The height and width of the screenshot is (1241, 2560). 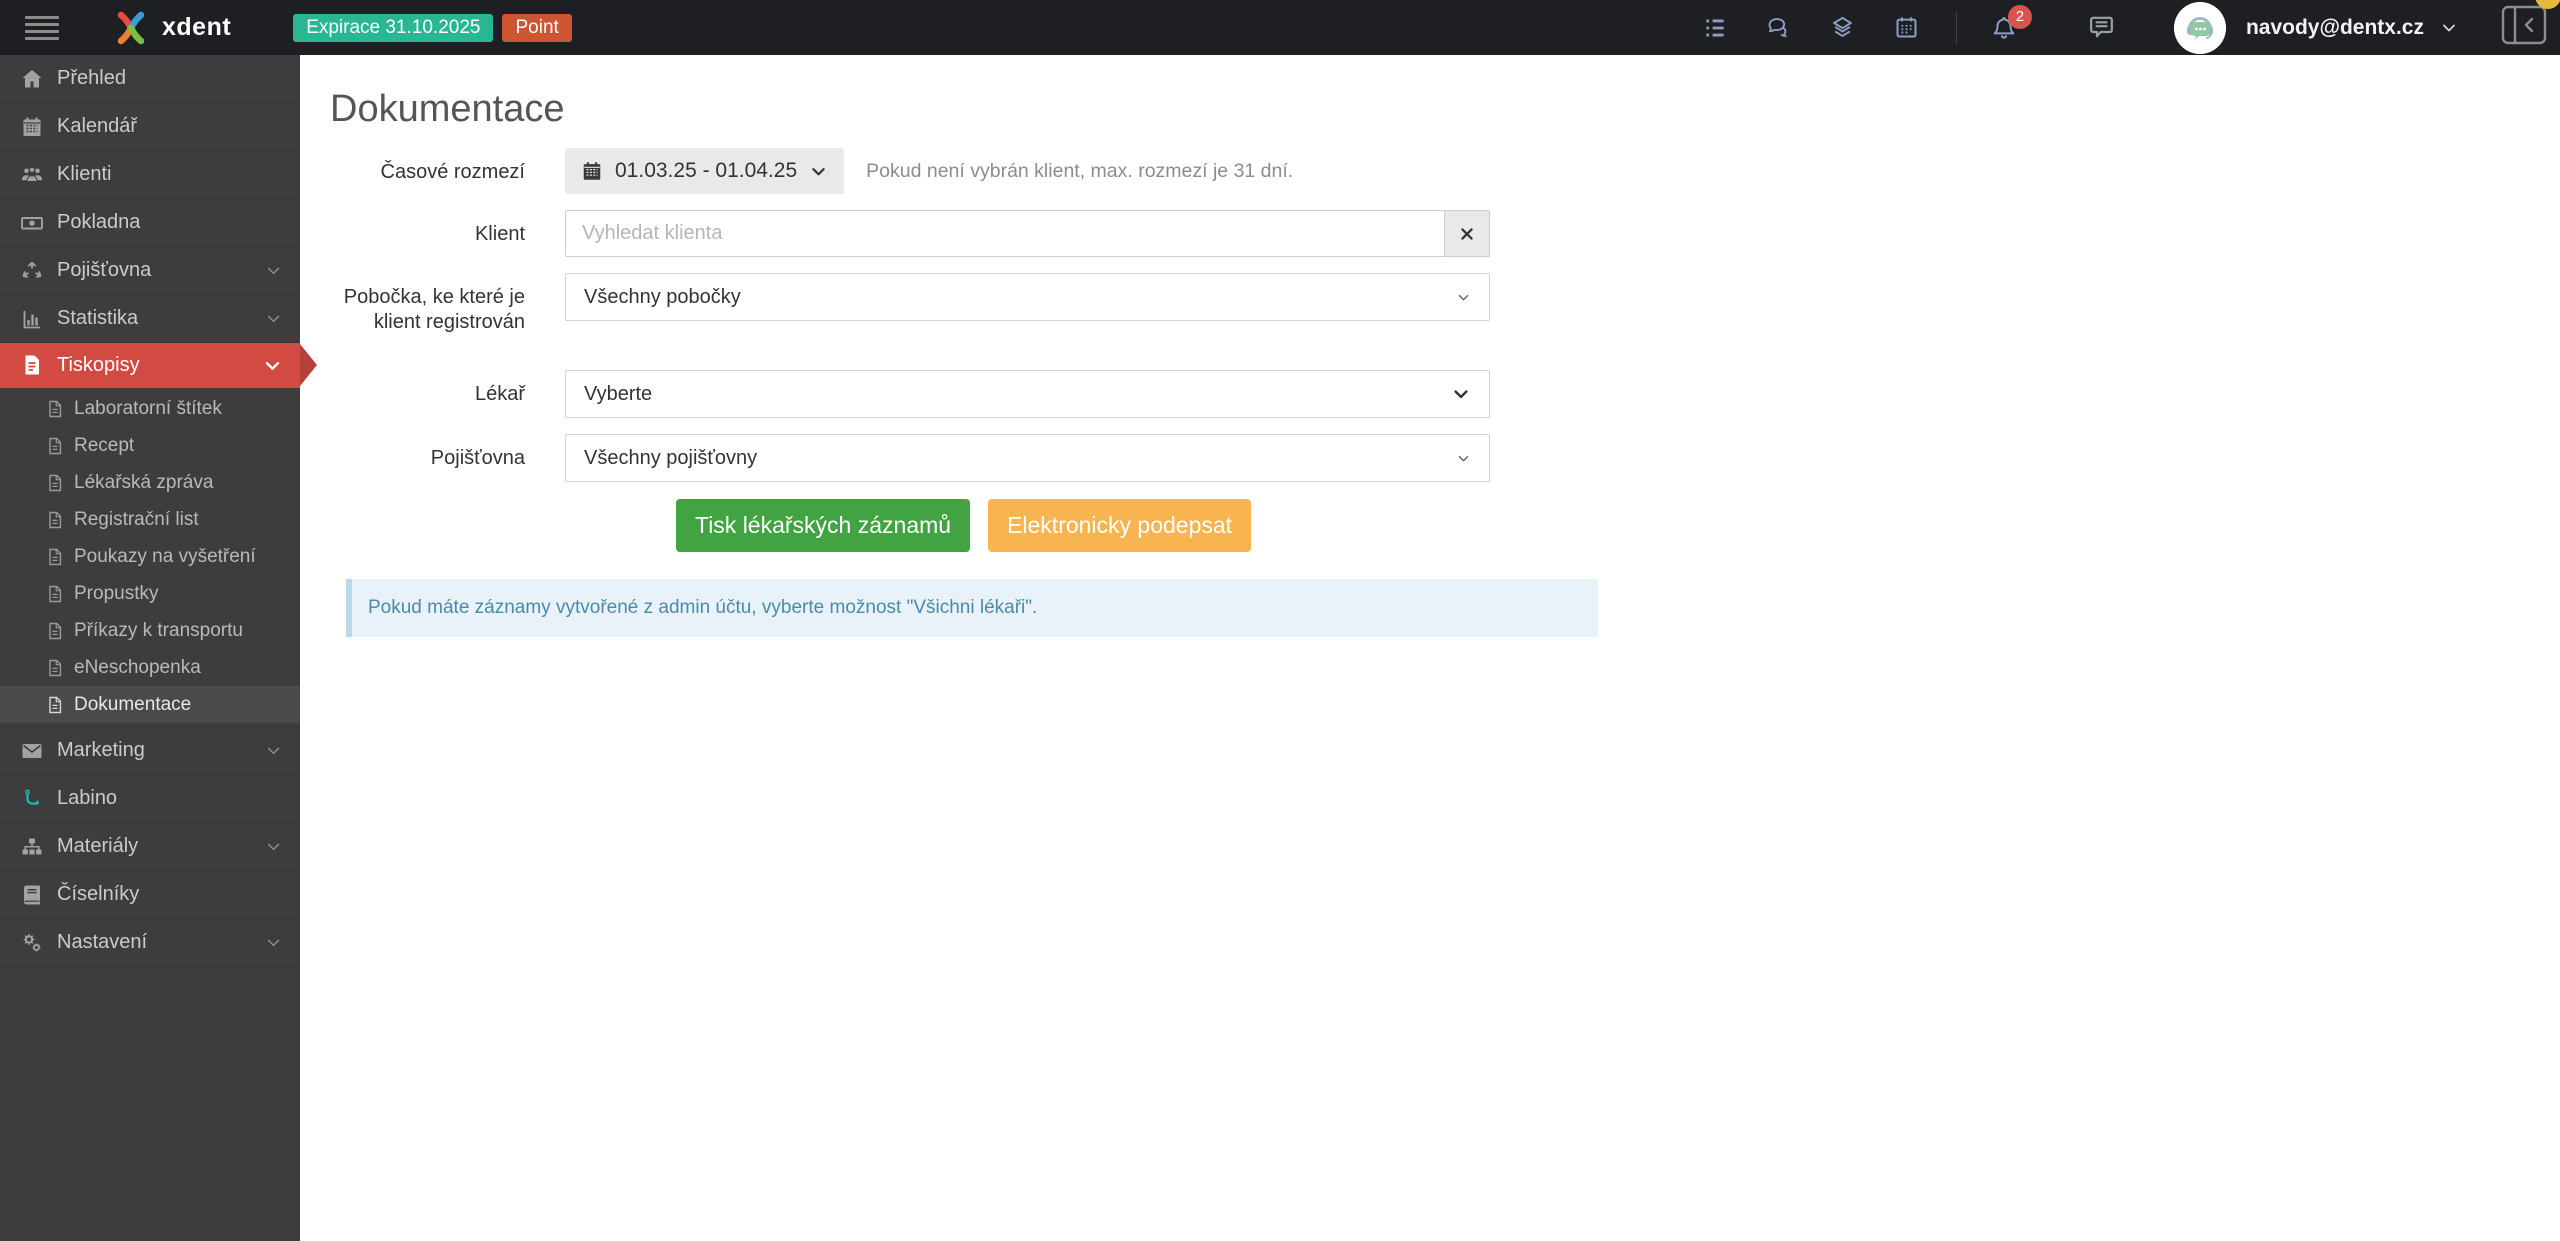 I want to click on notification-badge: 2, so click(x=2019, y=16).